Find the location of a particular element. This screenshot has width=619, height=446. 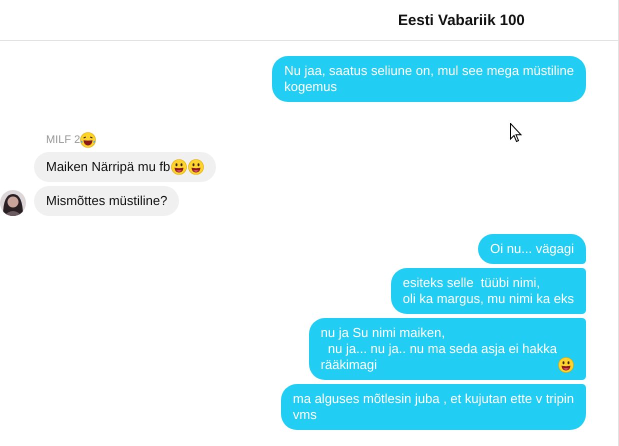

message-text: Mismõttes müstiline? is located at coordinates (107, 201).